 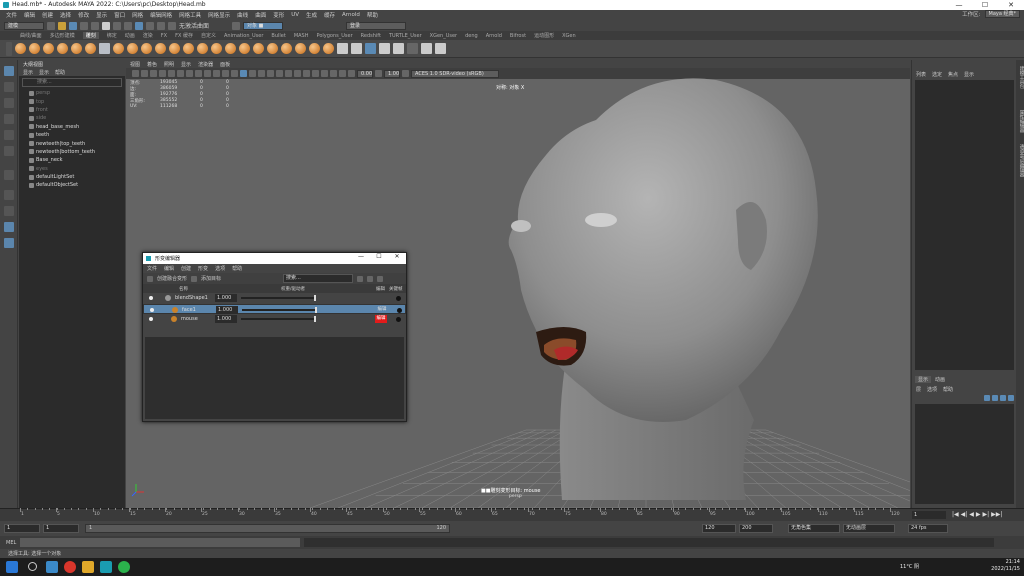 What do you see at coordinates (236, 25) in the screenshot?
I see `input-output-icon` at bounding box center [236, 25].